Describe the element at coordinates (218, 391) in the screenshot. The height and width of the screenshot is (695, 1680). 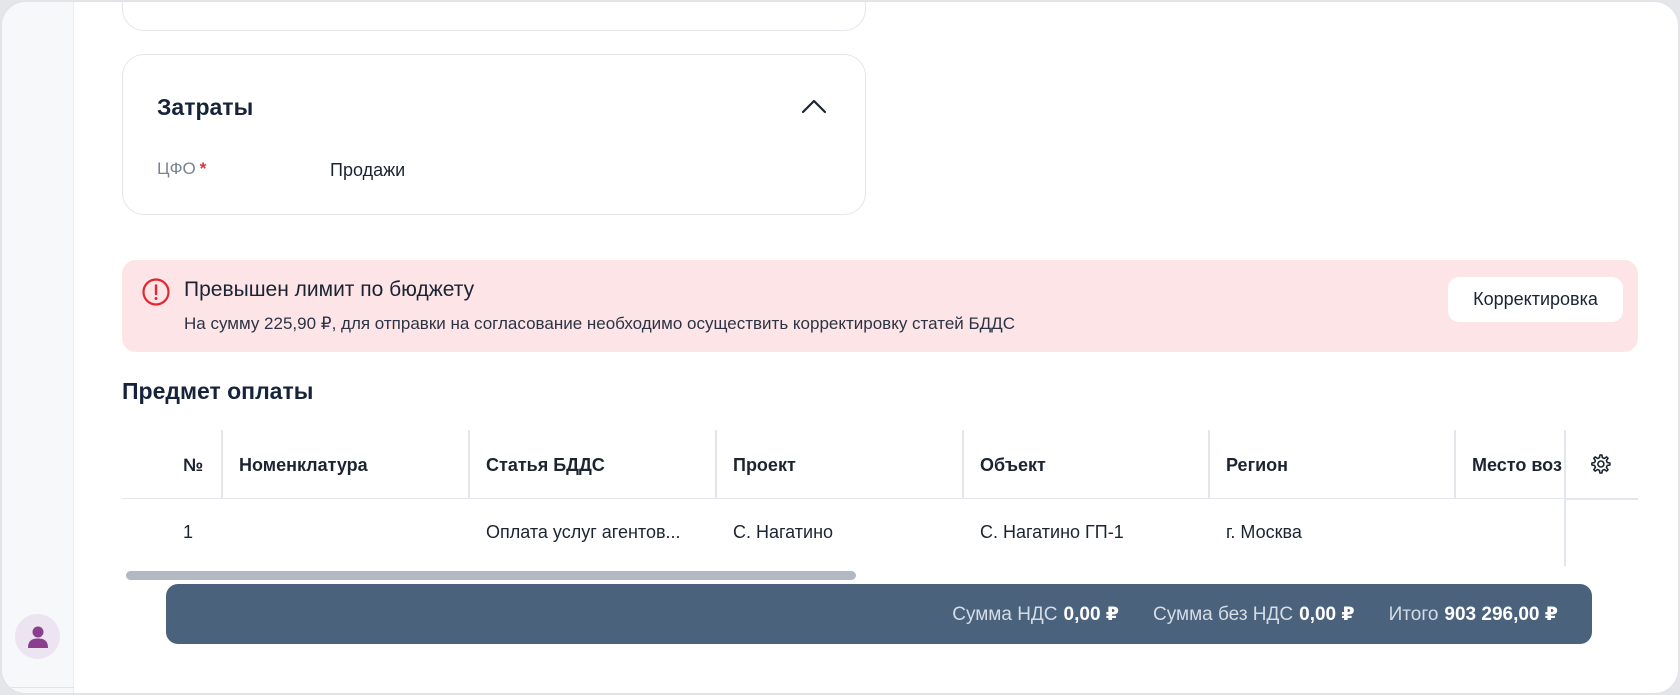
I see `payment-subject-title: Предмет оплаты` at that location.